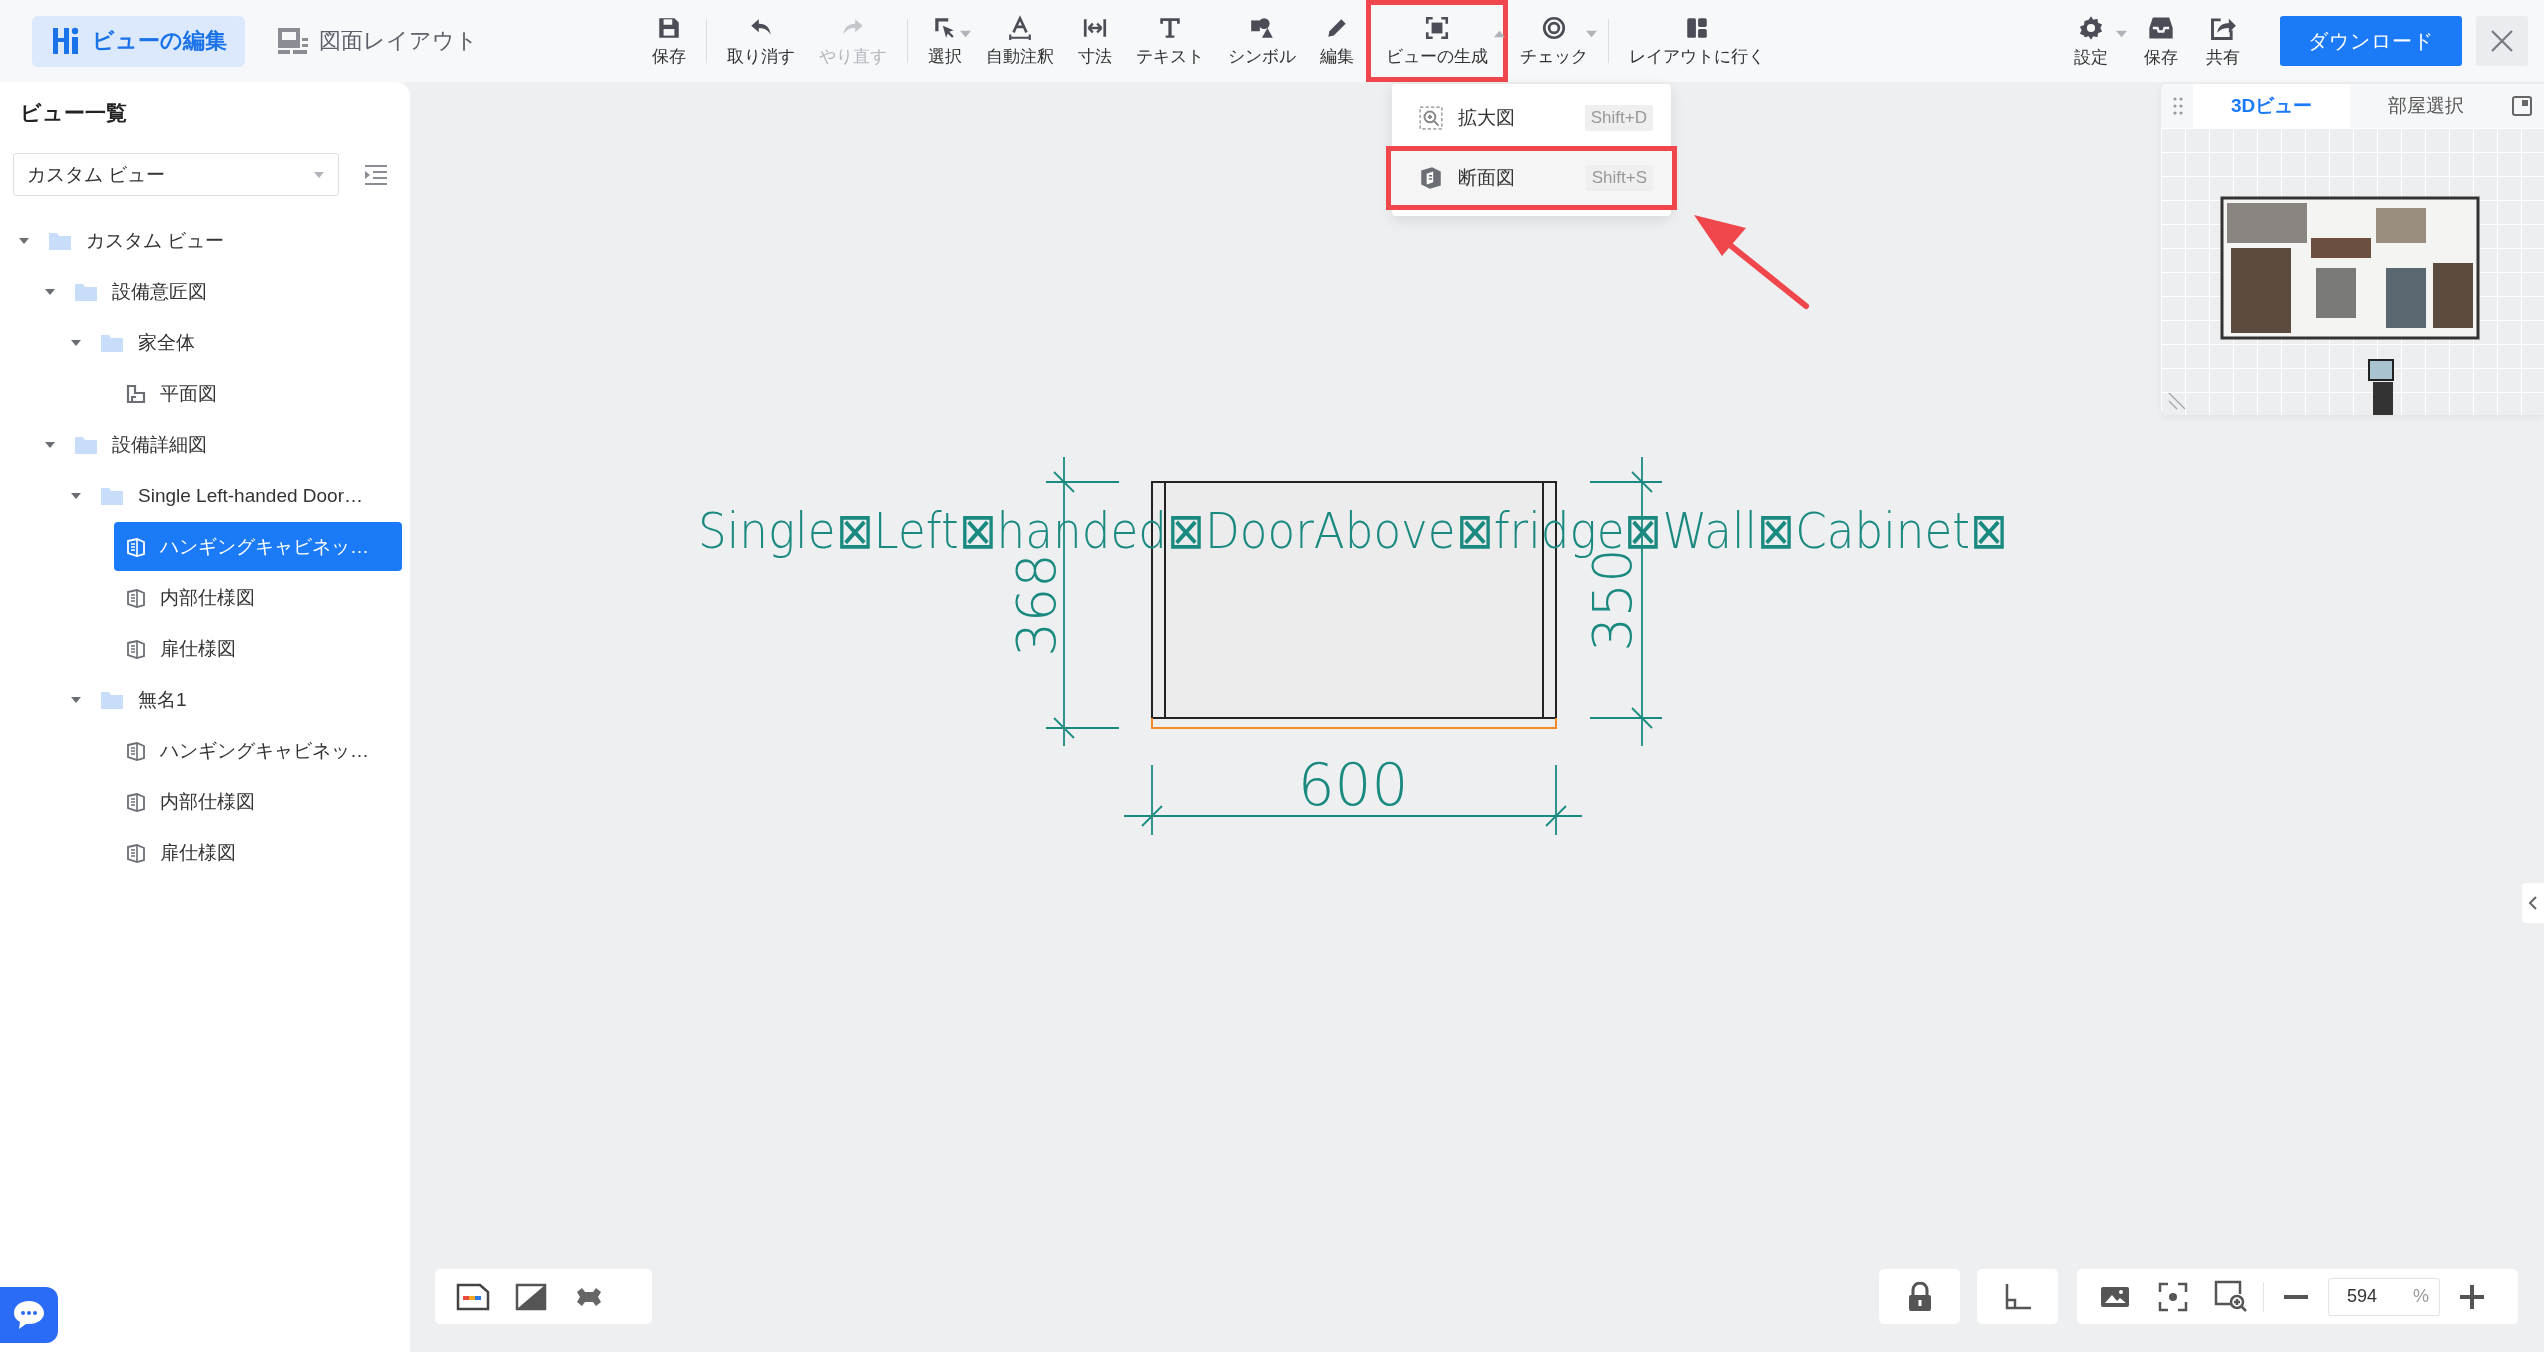 This screenshot has height=1352, width=2544. Describe the element at coordinates (73, 113) in the screenshot. I see `panel-title: ビュー一覧` at that location.